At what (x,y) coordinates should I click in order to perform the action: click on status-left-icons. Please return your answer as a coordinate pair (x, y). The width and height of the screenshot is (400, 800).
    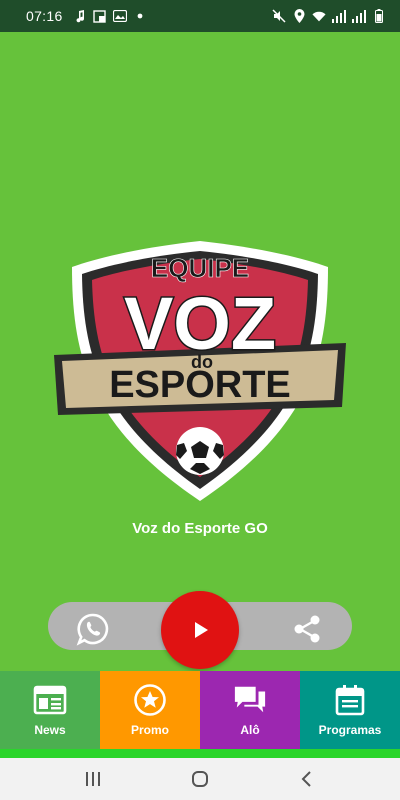
    Looking at the image, I should click on (110, 16).